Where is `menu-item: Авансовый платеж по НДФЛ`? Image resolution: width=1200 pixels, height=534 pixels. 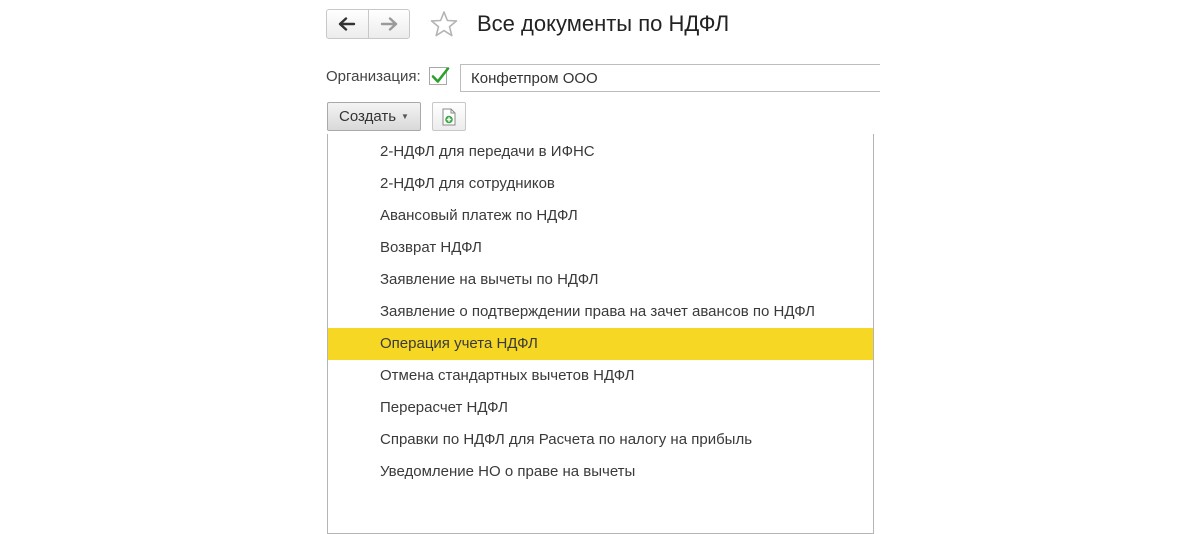 menu-item: Авансовый платеж по НДФЛ is located at coordinates (600, 216).